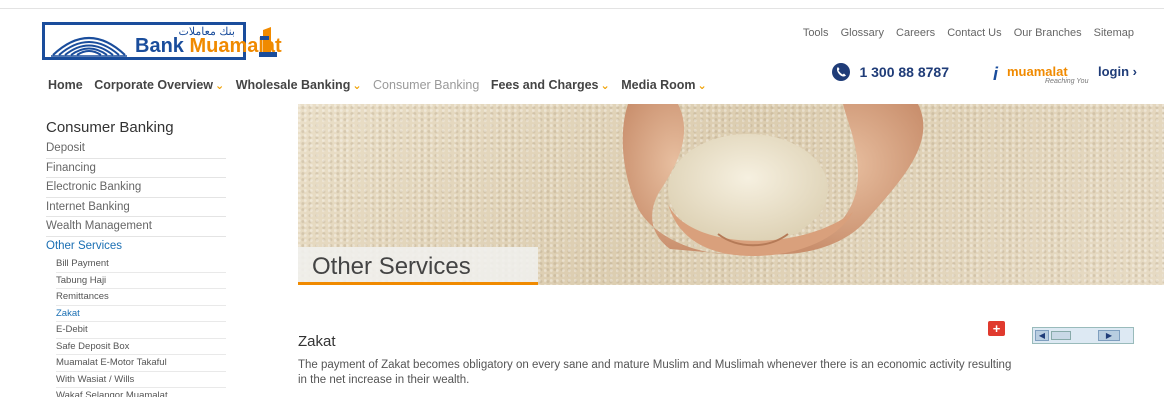 This screenshot has width=1164, height=397. I want to click on sidebar-subitem-safe-deposit-box: Safe Deposit Box, so click(141, 347).